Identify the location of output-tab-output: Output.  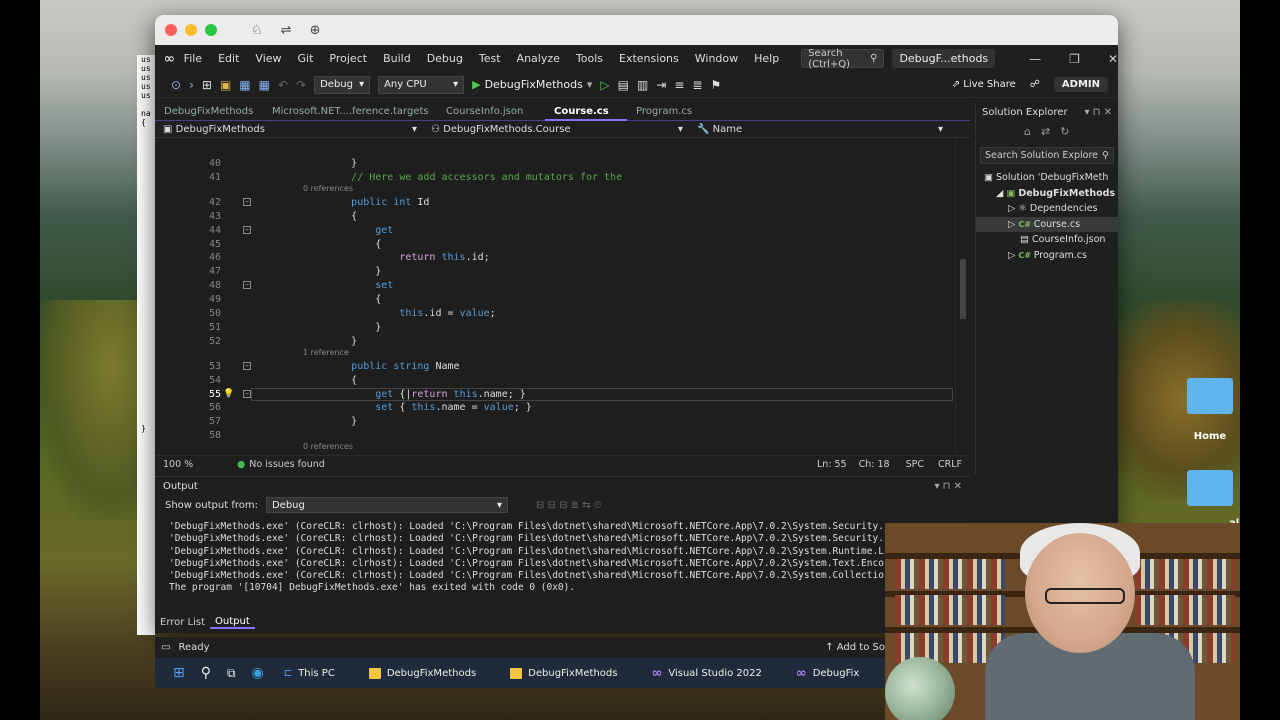
(232, 622).